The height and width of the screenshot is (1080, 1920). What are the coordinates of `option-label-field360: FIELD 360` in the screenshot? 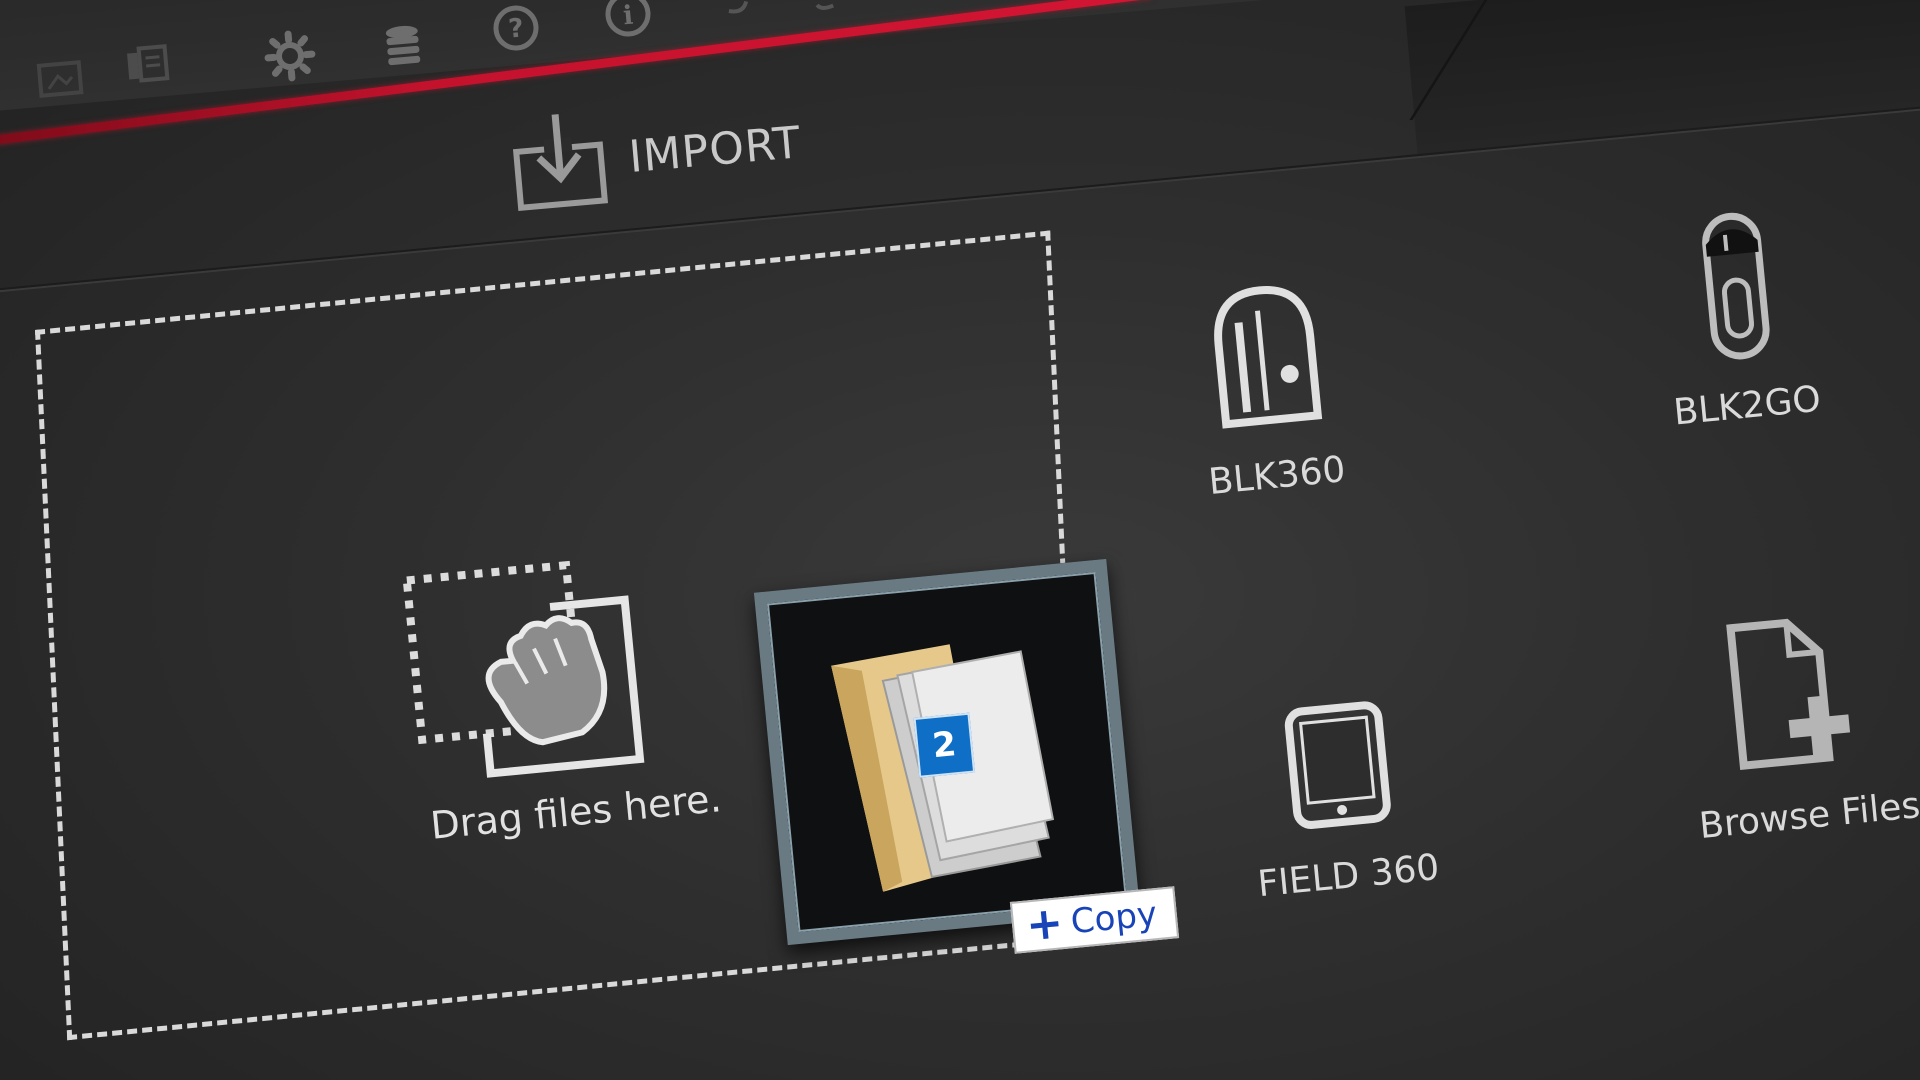 It's located at (1348, 876).